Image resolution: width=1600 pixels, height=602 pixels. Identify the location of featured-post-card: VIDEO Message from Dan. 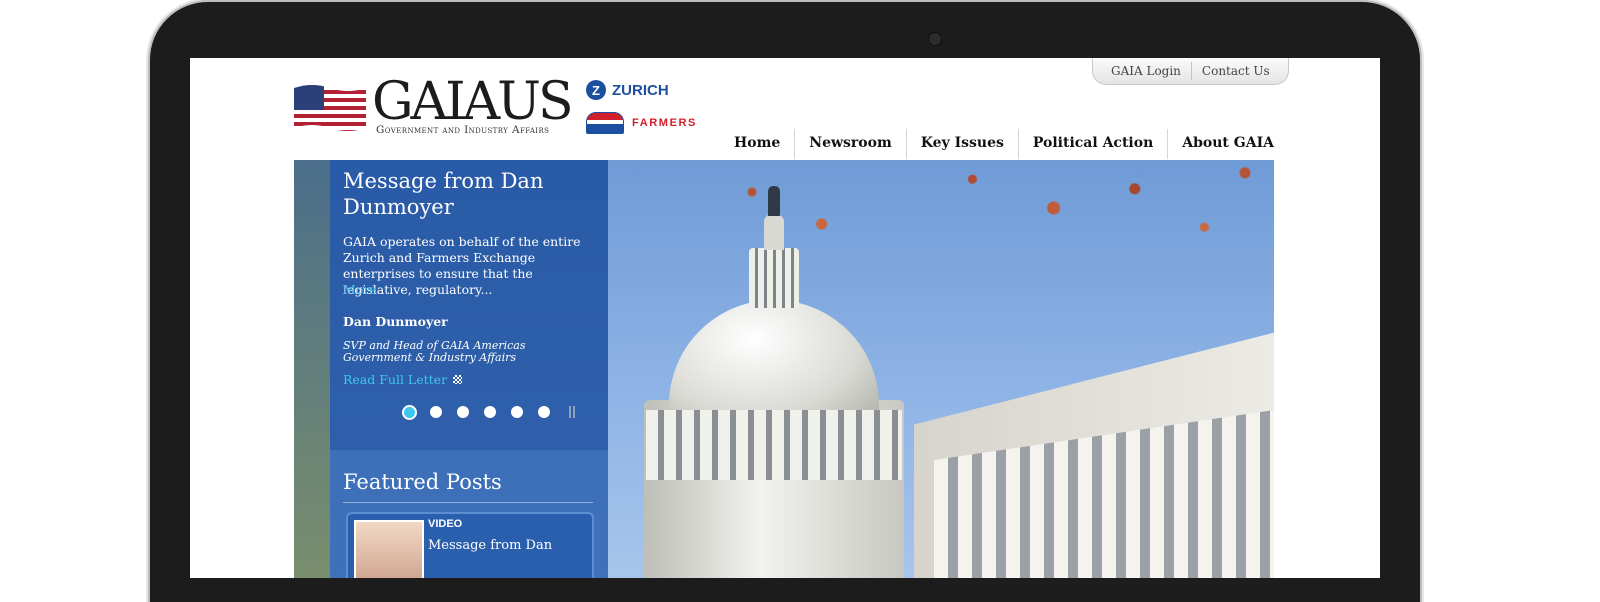
(470, 545).